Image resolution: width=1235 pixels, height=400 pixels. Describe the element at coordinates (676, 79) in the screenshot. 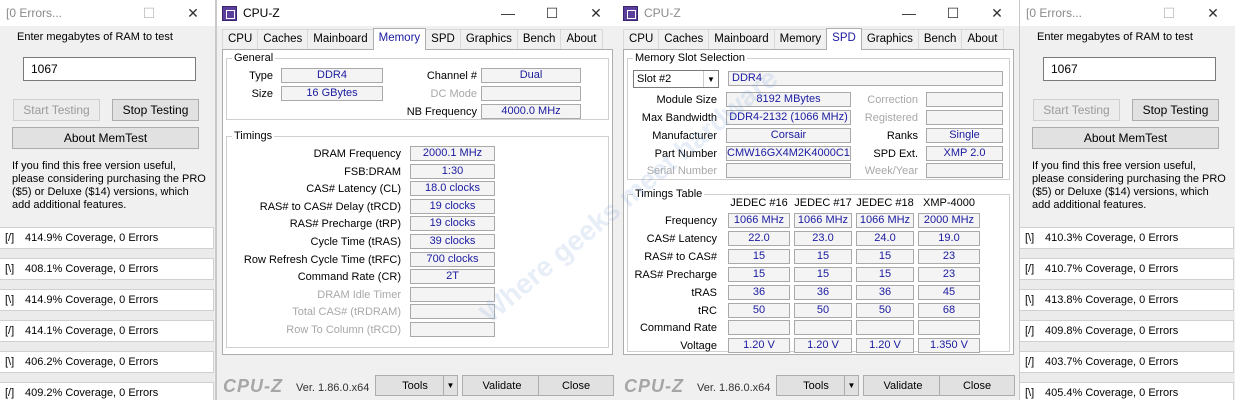

I see `slot-select: Slot #2 ▼` at that location.